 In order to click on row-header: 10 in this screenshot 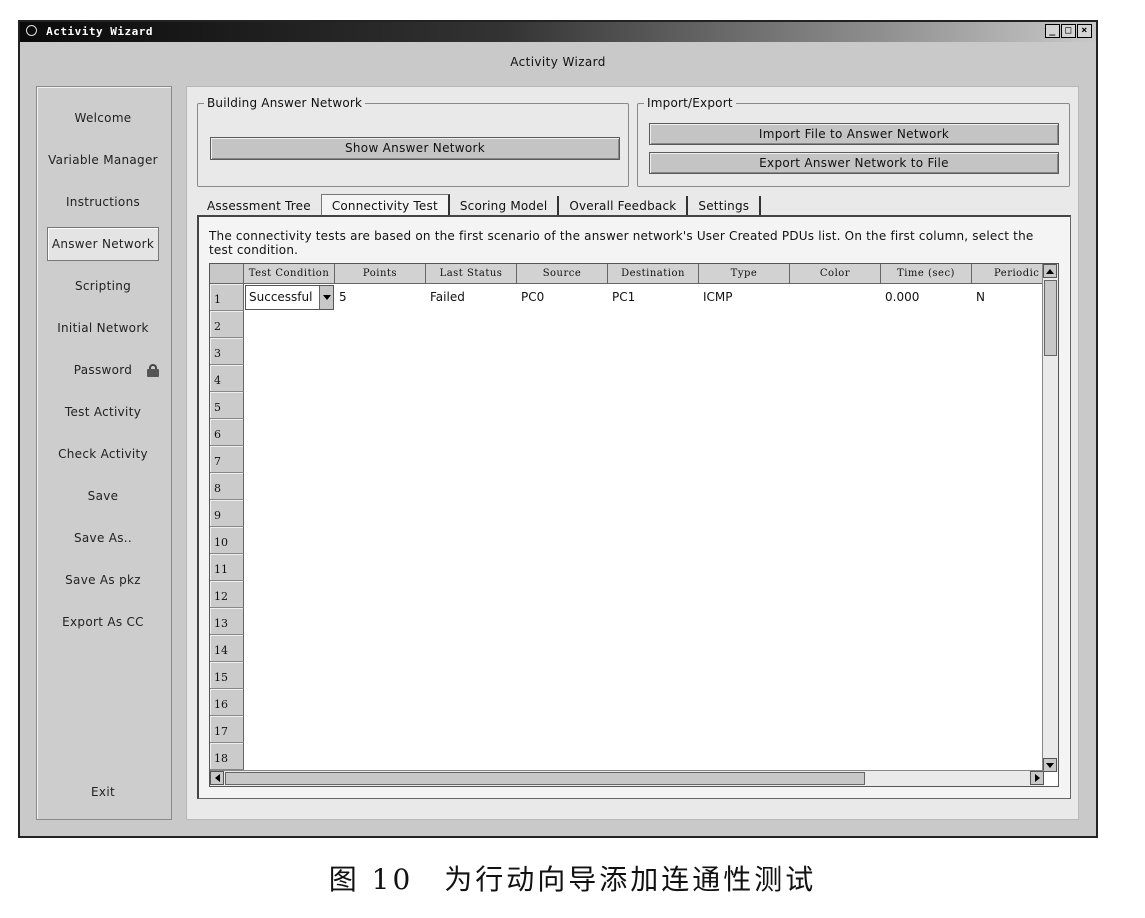, I will do `click(227, 540)`.